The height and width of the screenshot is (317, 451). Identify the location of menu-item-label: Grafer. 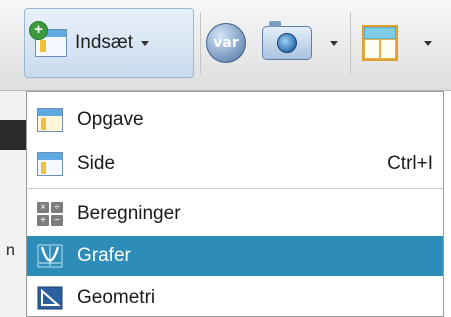
(104, 255).